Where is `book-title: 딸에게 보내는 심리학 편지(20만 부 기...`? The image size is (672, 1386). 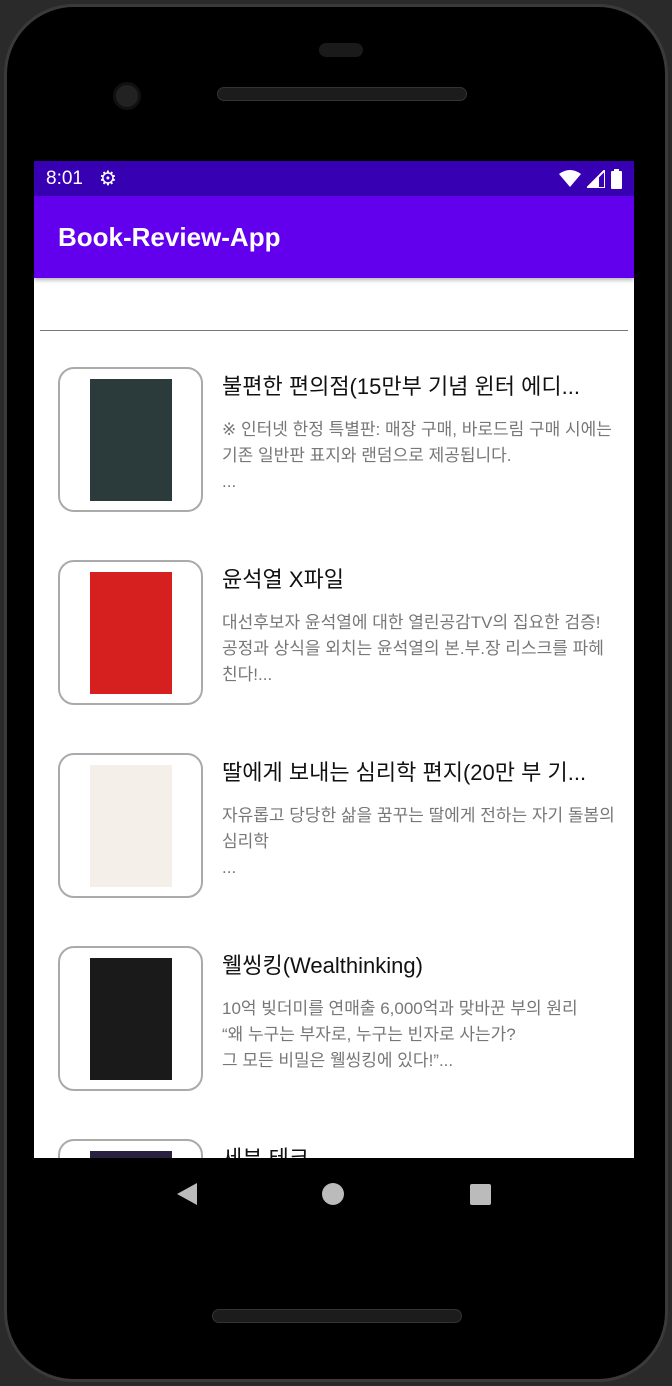
book-title: 딸에게 보내는 심리학 편지(20만 부 기... is located at coordinates (404, 772).